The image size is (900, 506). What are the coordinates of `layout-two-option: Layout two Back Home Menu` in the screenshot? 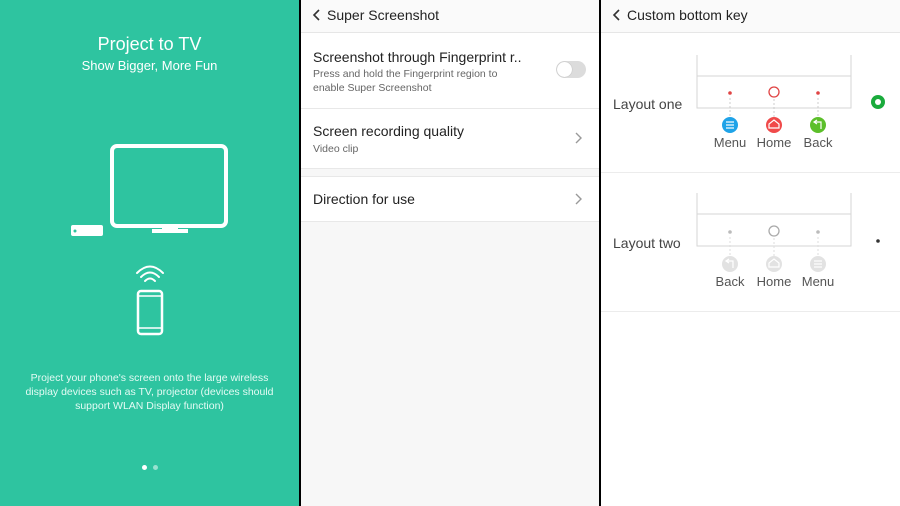 It's located at (750, 242).